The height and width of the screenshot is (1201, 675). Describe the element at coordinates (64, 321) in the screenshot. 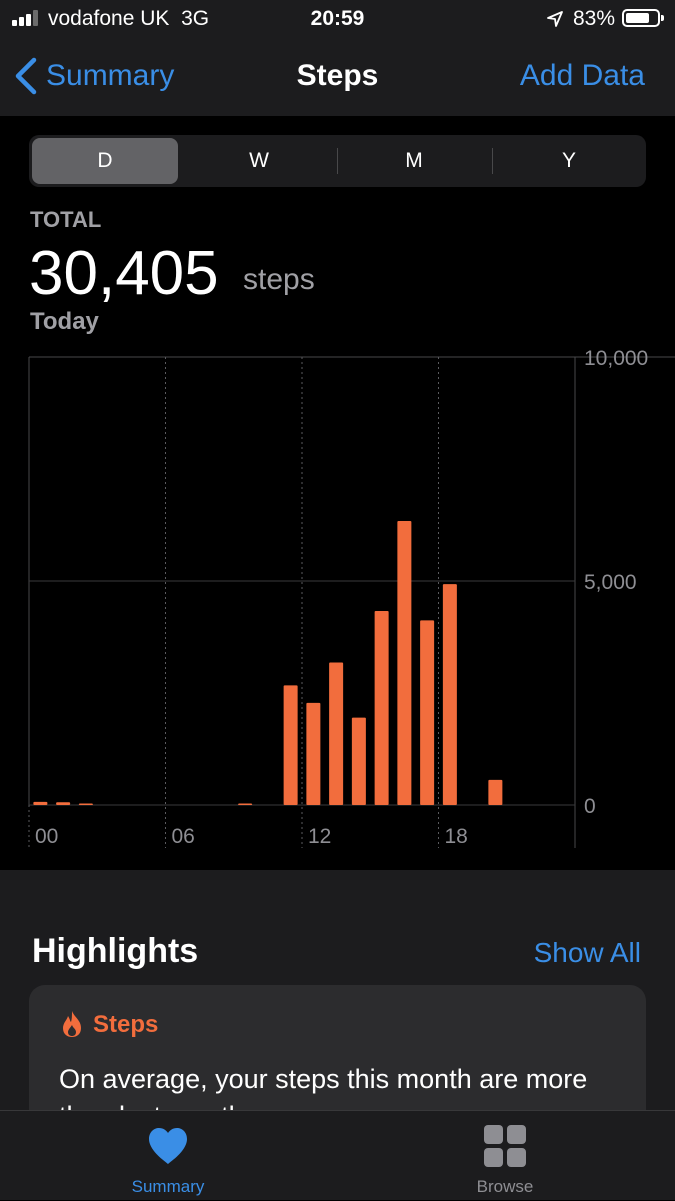

I see `period-label: Today` at that location.